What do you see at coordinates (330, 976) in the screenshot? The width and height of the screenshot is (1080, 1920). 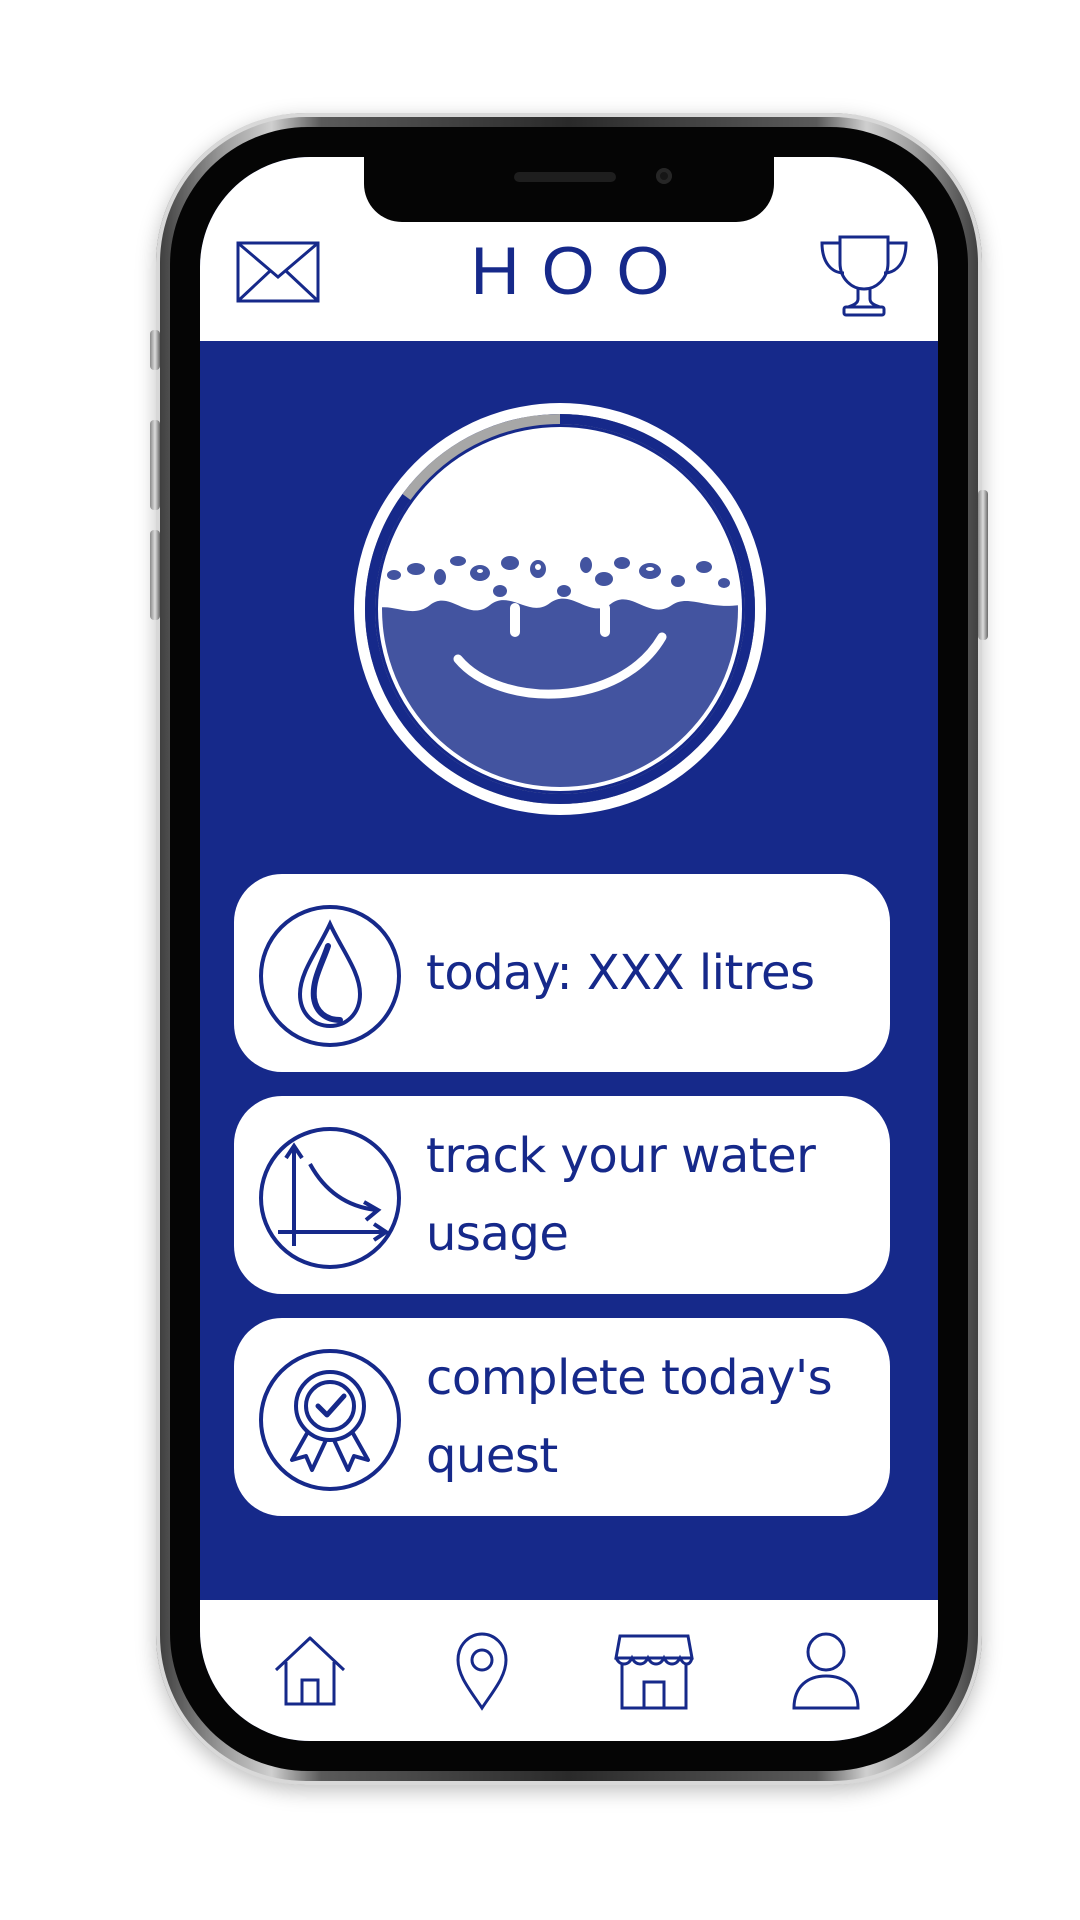 I see `water-drop-icon` at bounding box center [330, 976].